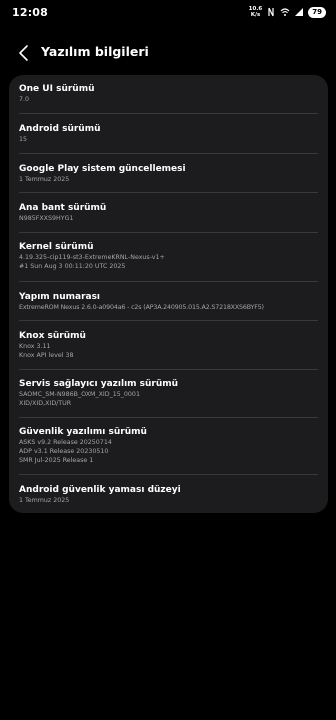  Describe the element at coordinates (102, 169) in the screenshot. I see `item-title: Google Play sistem güncellemesi` at that location.